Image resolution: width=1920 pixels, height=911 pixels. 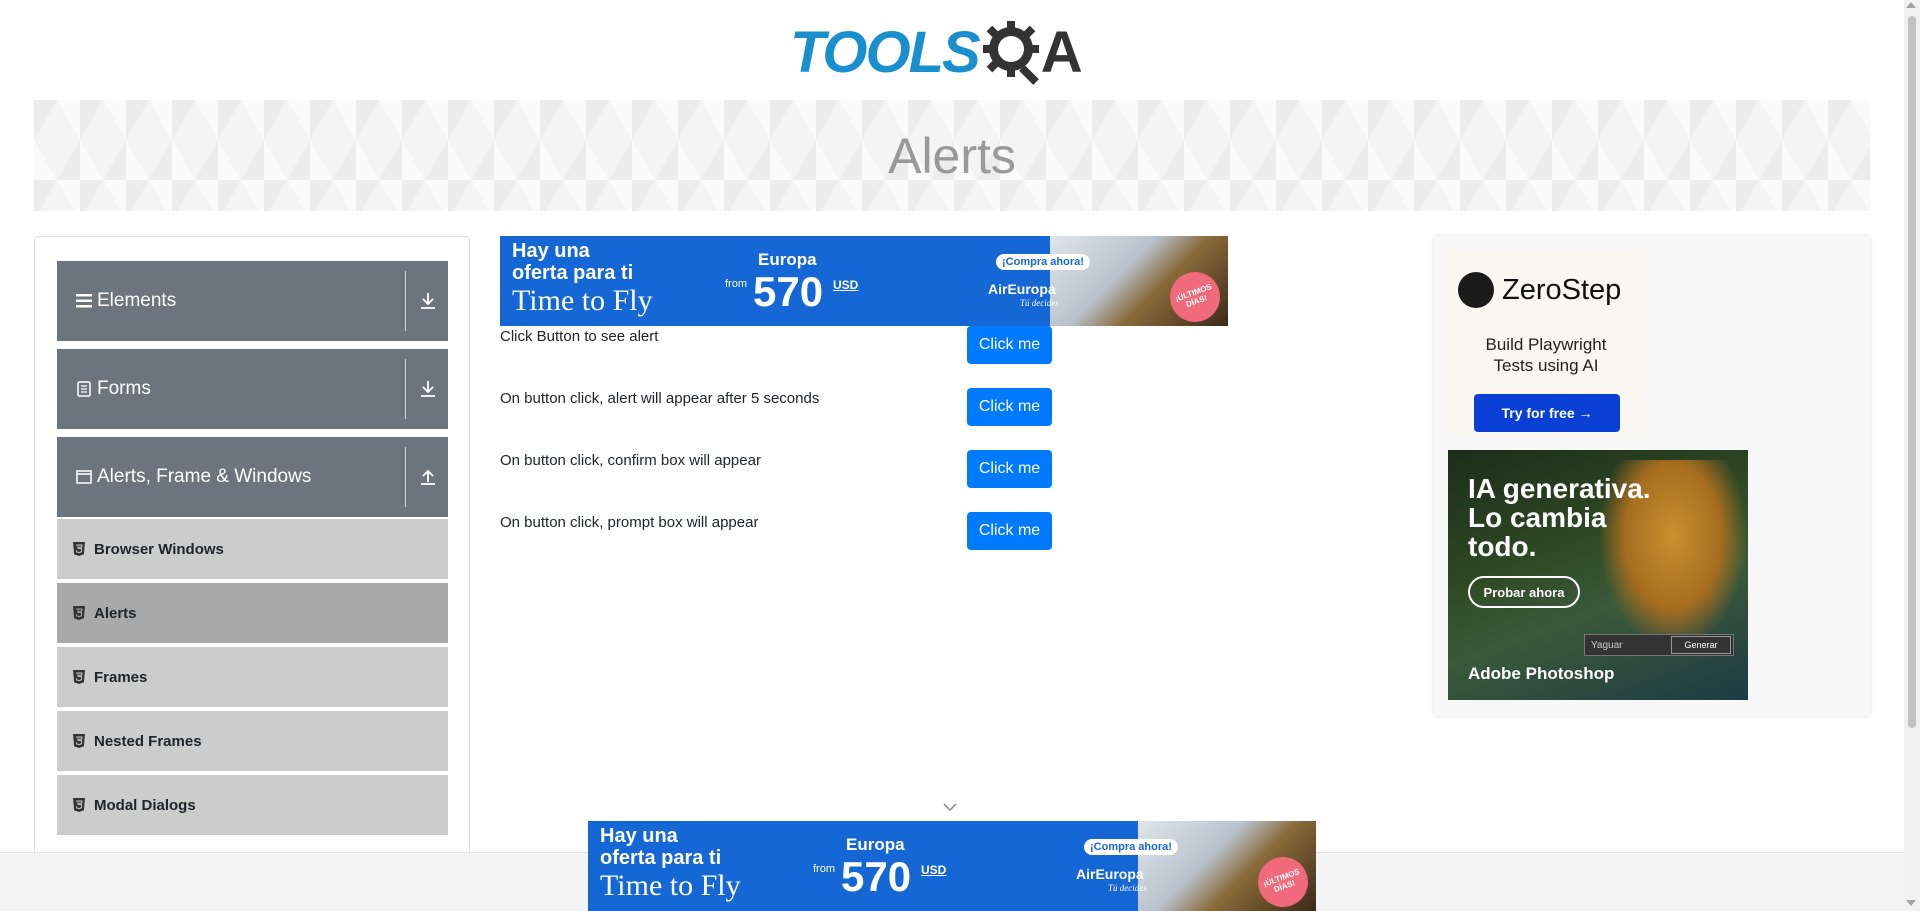 I want to click on sidebar-item-nested-frames: Nested Frames, so click(x=252, y=742).